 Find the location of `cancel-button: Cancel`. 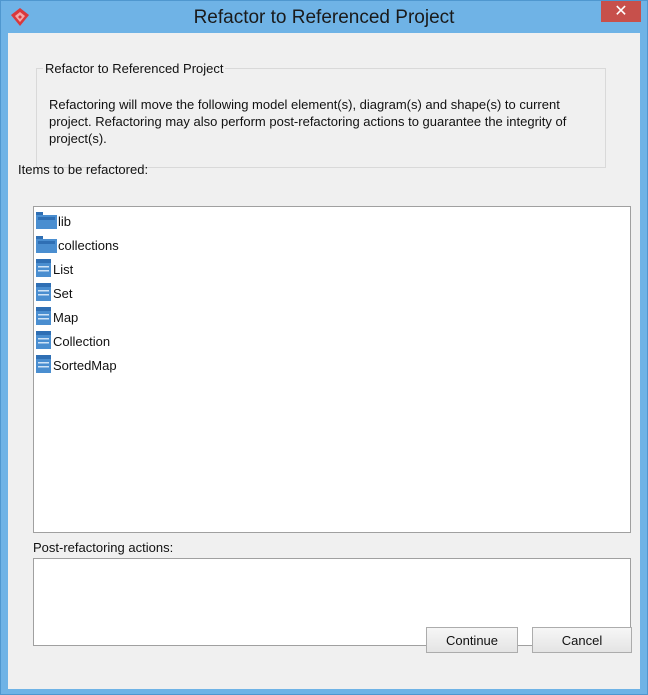

cancel-button: Cancel is located at coordinates (582, 640).